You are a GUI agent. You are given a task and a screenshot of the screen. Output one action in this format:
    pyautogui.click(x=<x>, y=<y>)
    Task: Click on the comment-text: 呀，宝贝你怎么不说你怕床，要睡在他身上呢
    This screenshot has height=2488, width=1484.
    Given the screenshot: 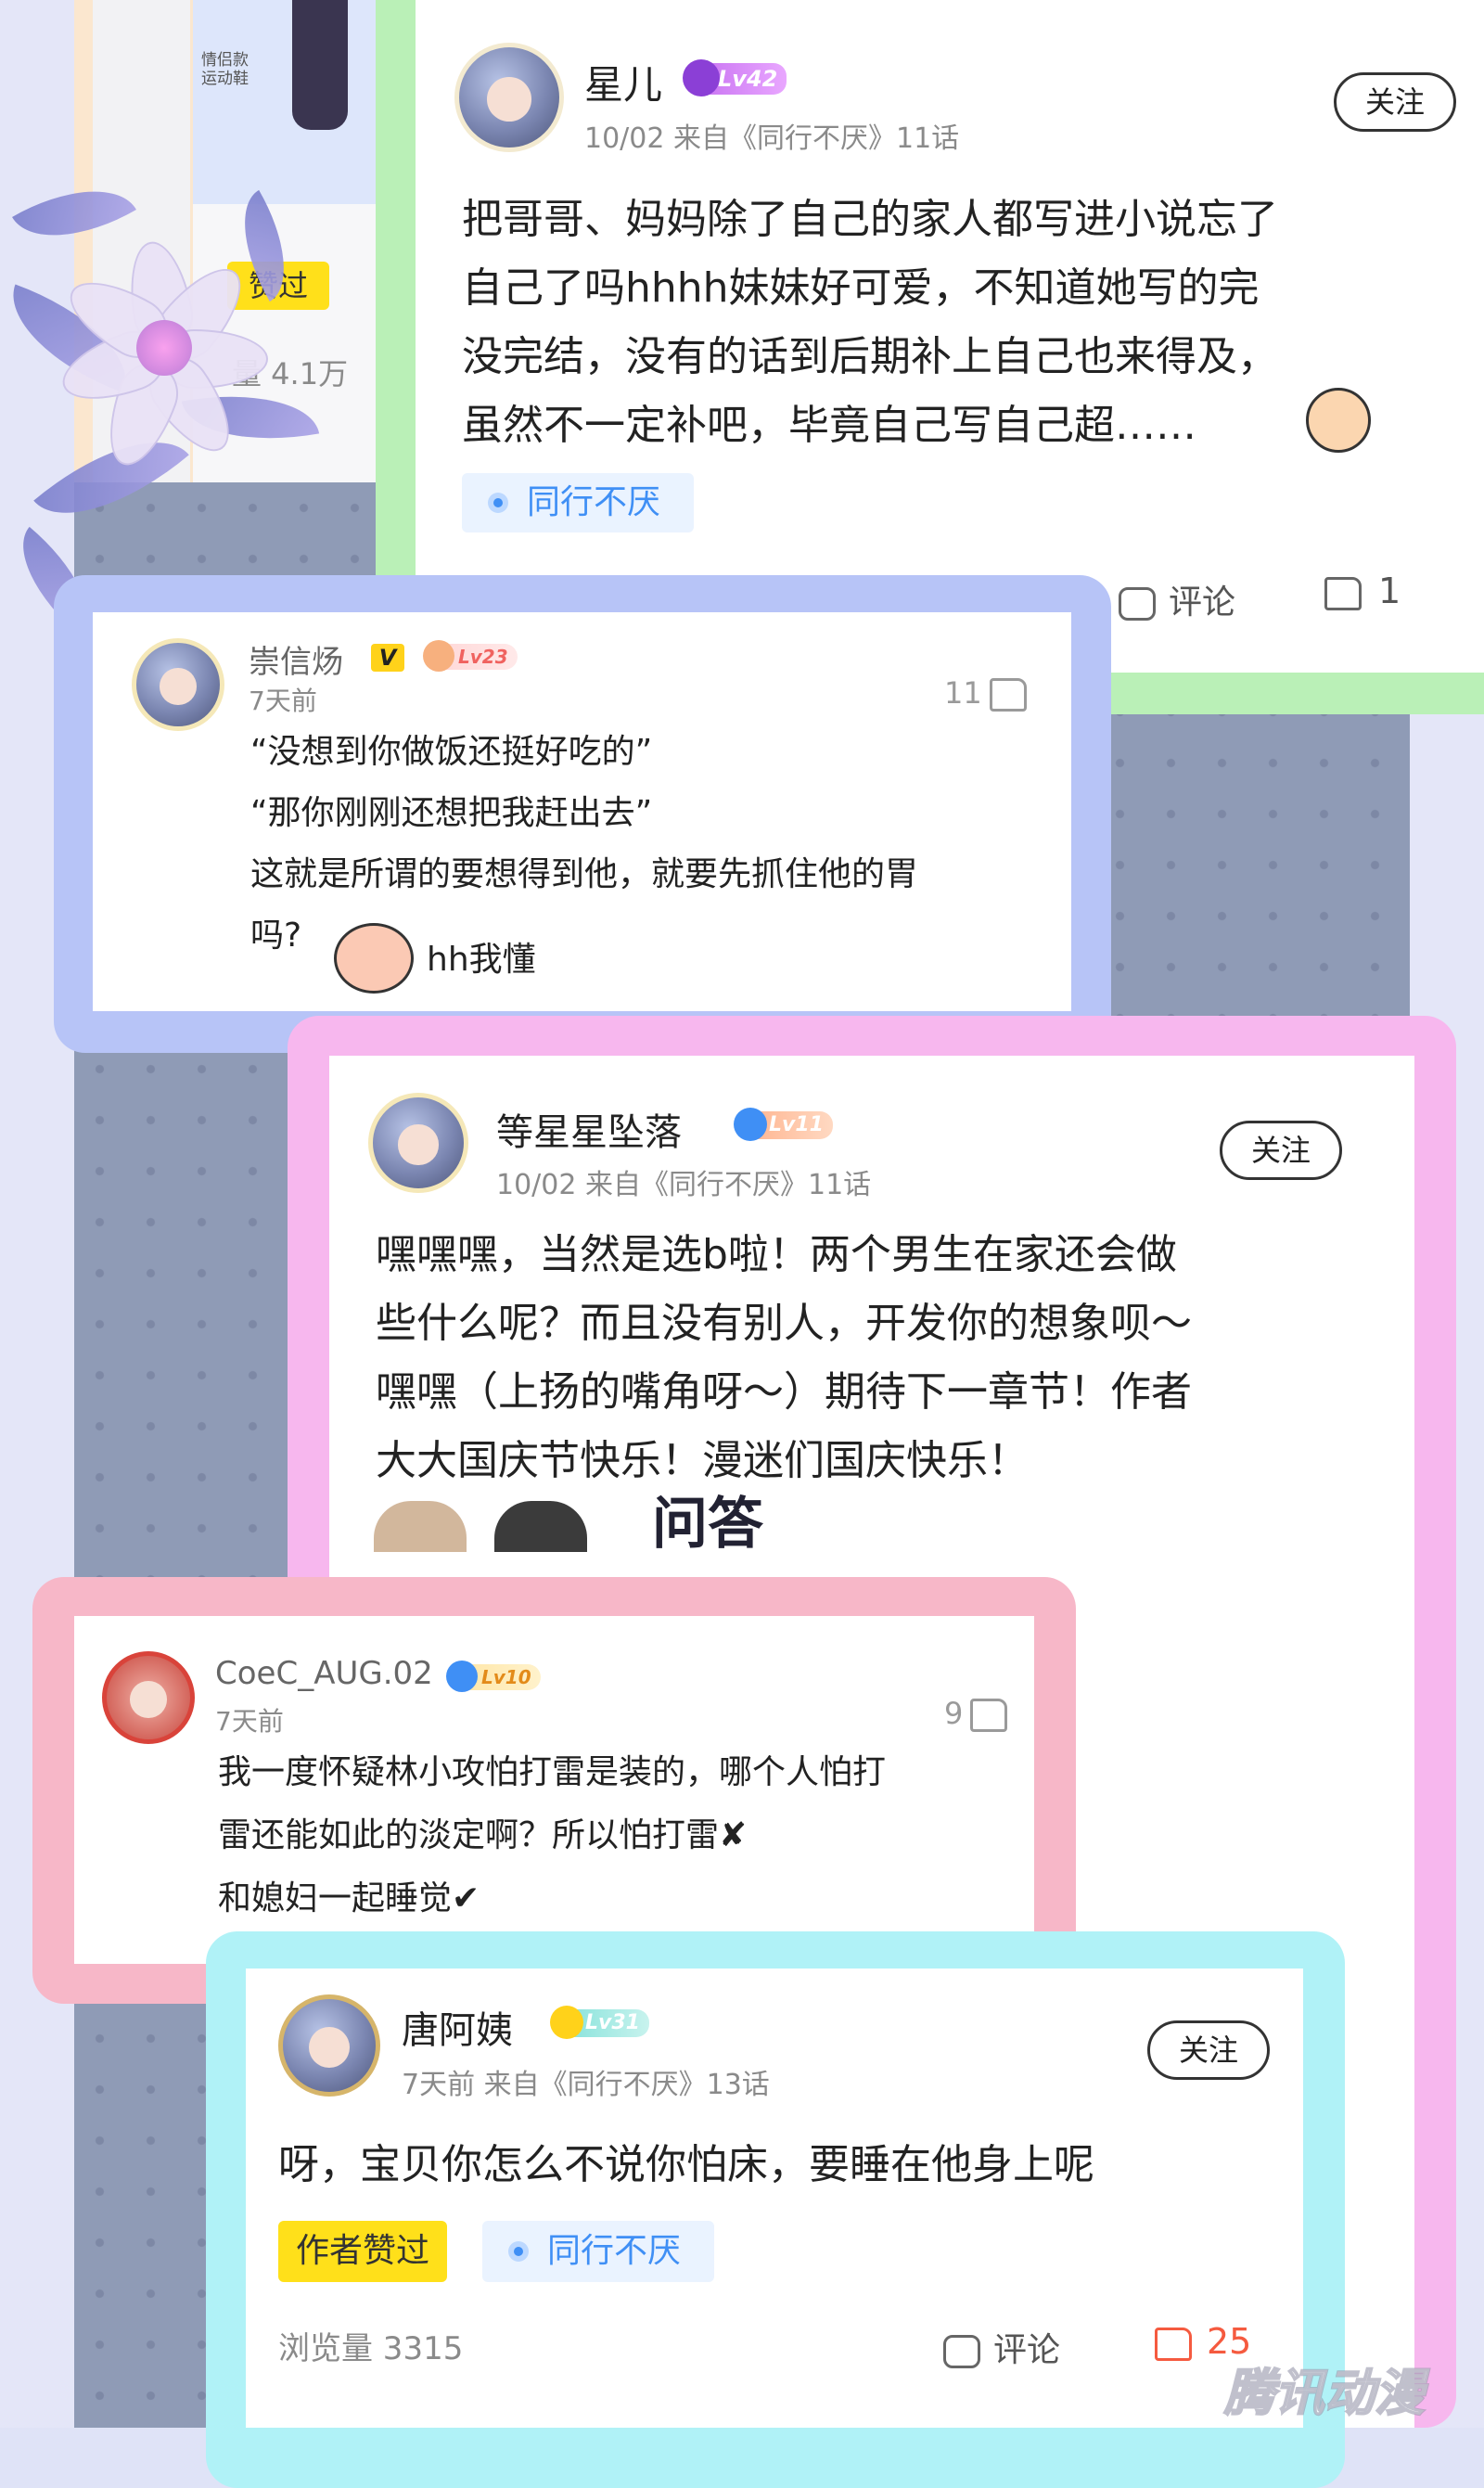 What is the action you would take?
    pyautogui.click(x=686, y=2165)
    